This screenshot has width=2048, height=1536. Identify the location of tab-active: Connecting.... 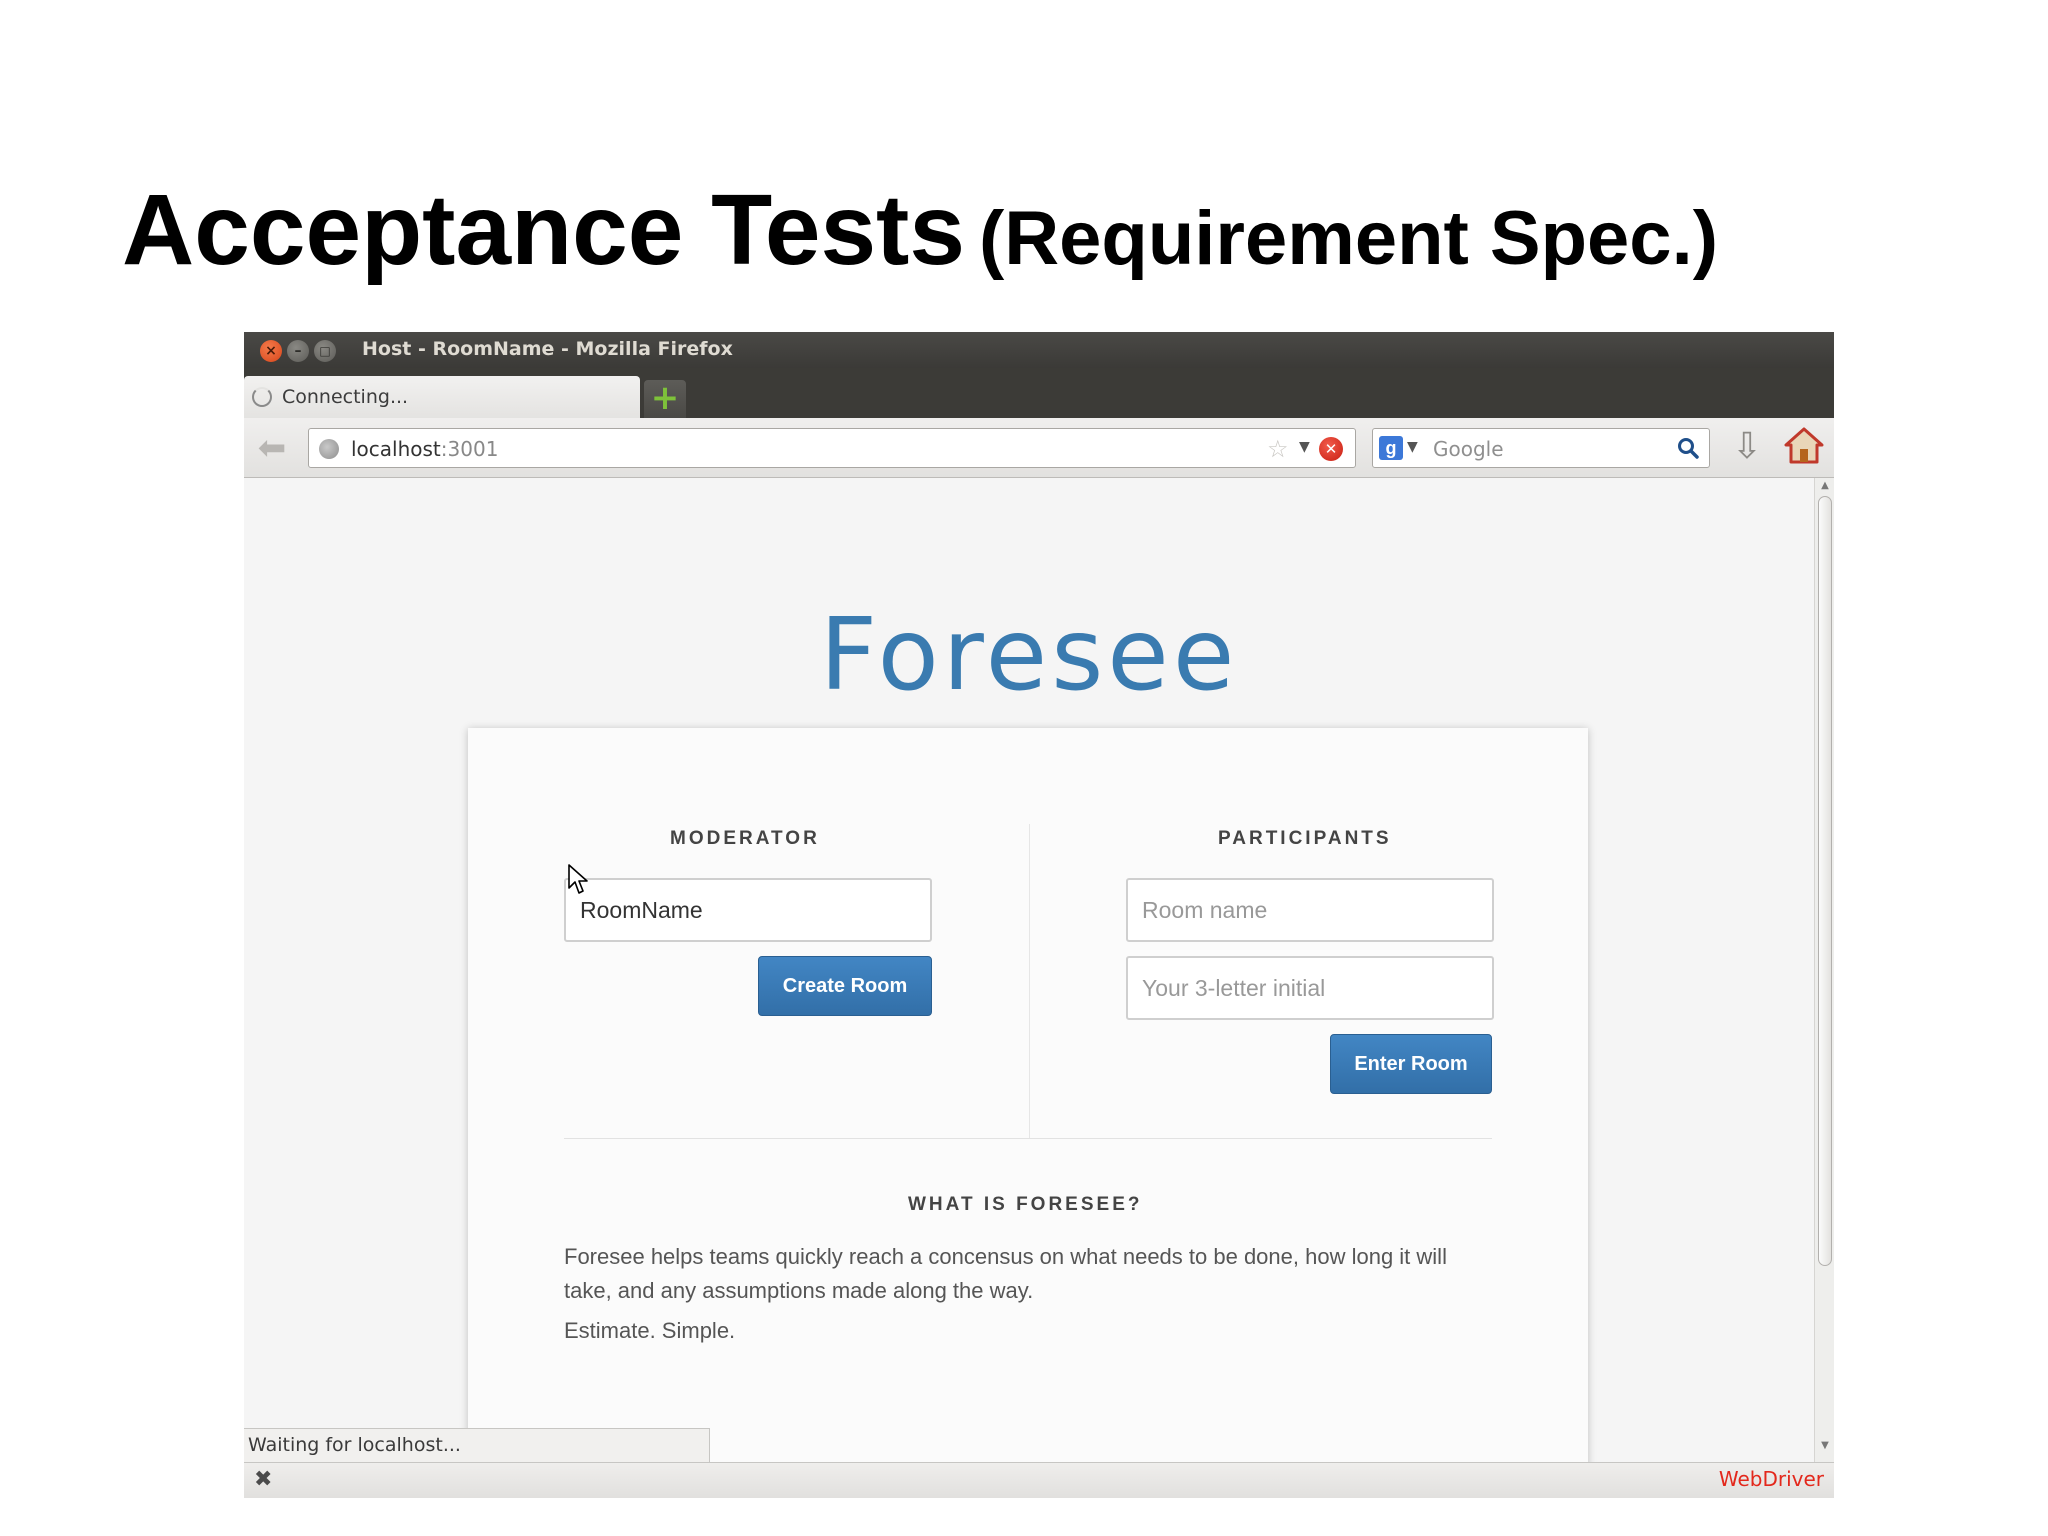
(442, 397).